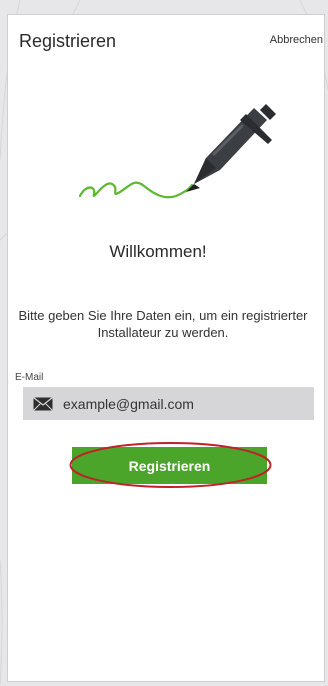 This screenshot has width=328, height=686. I want to click on register-button: Registrieren, so click(169, 465).